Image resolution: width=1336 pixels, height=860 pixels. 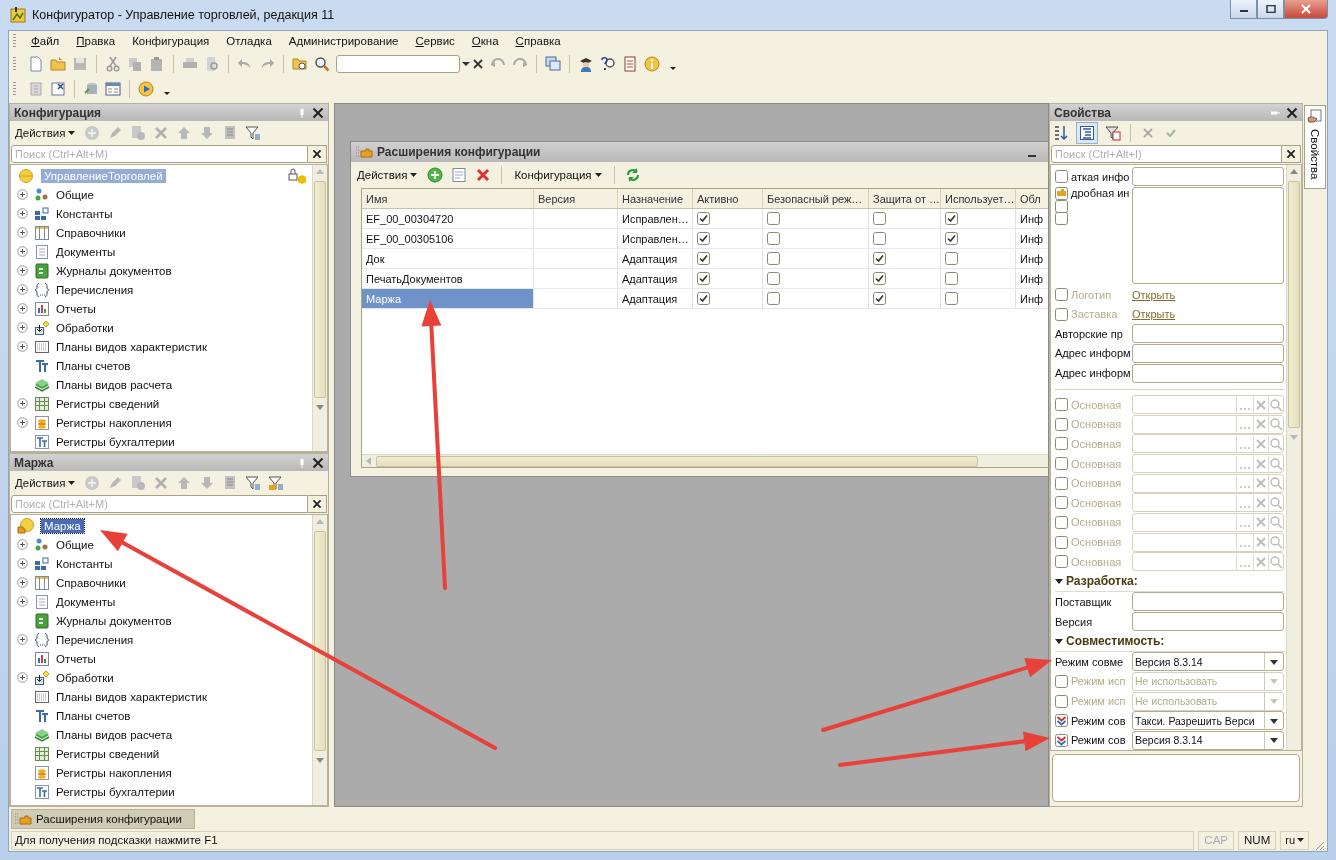 What do you see at coordinates (632, 175) in the screenshot?
I see `refresh-icon` at bounding box center [632, 175].